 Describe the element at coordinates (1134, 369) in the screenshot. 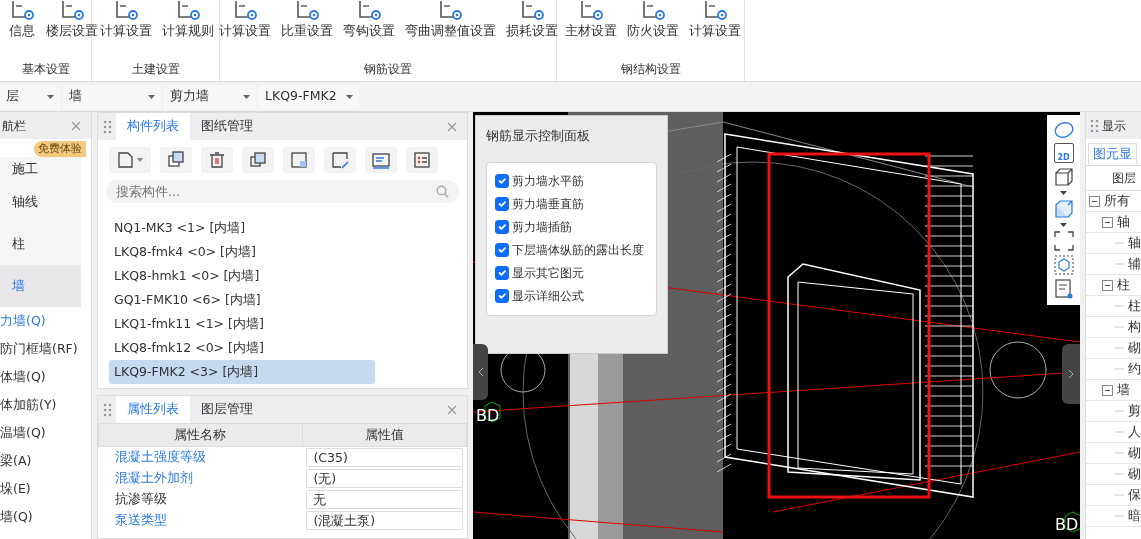

I see `tree-item: 约` at that location.